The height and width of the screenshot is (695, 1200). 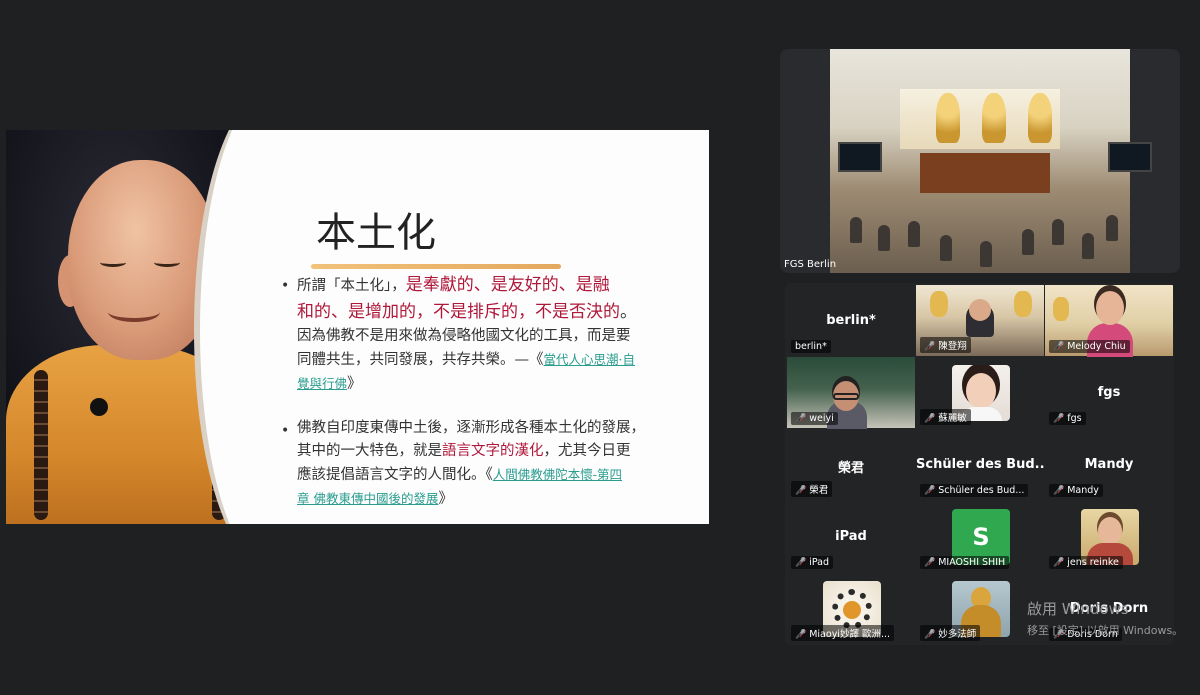 I want to click on eye-right, so click(x=167, y=262).